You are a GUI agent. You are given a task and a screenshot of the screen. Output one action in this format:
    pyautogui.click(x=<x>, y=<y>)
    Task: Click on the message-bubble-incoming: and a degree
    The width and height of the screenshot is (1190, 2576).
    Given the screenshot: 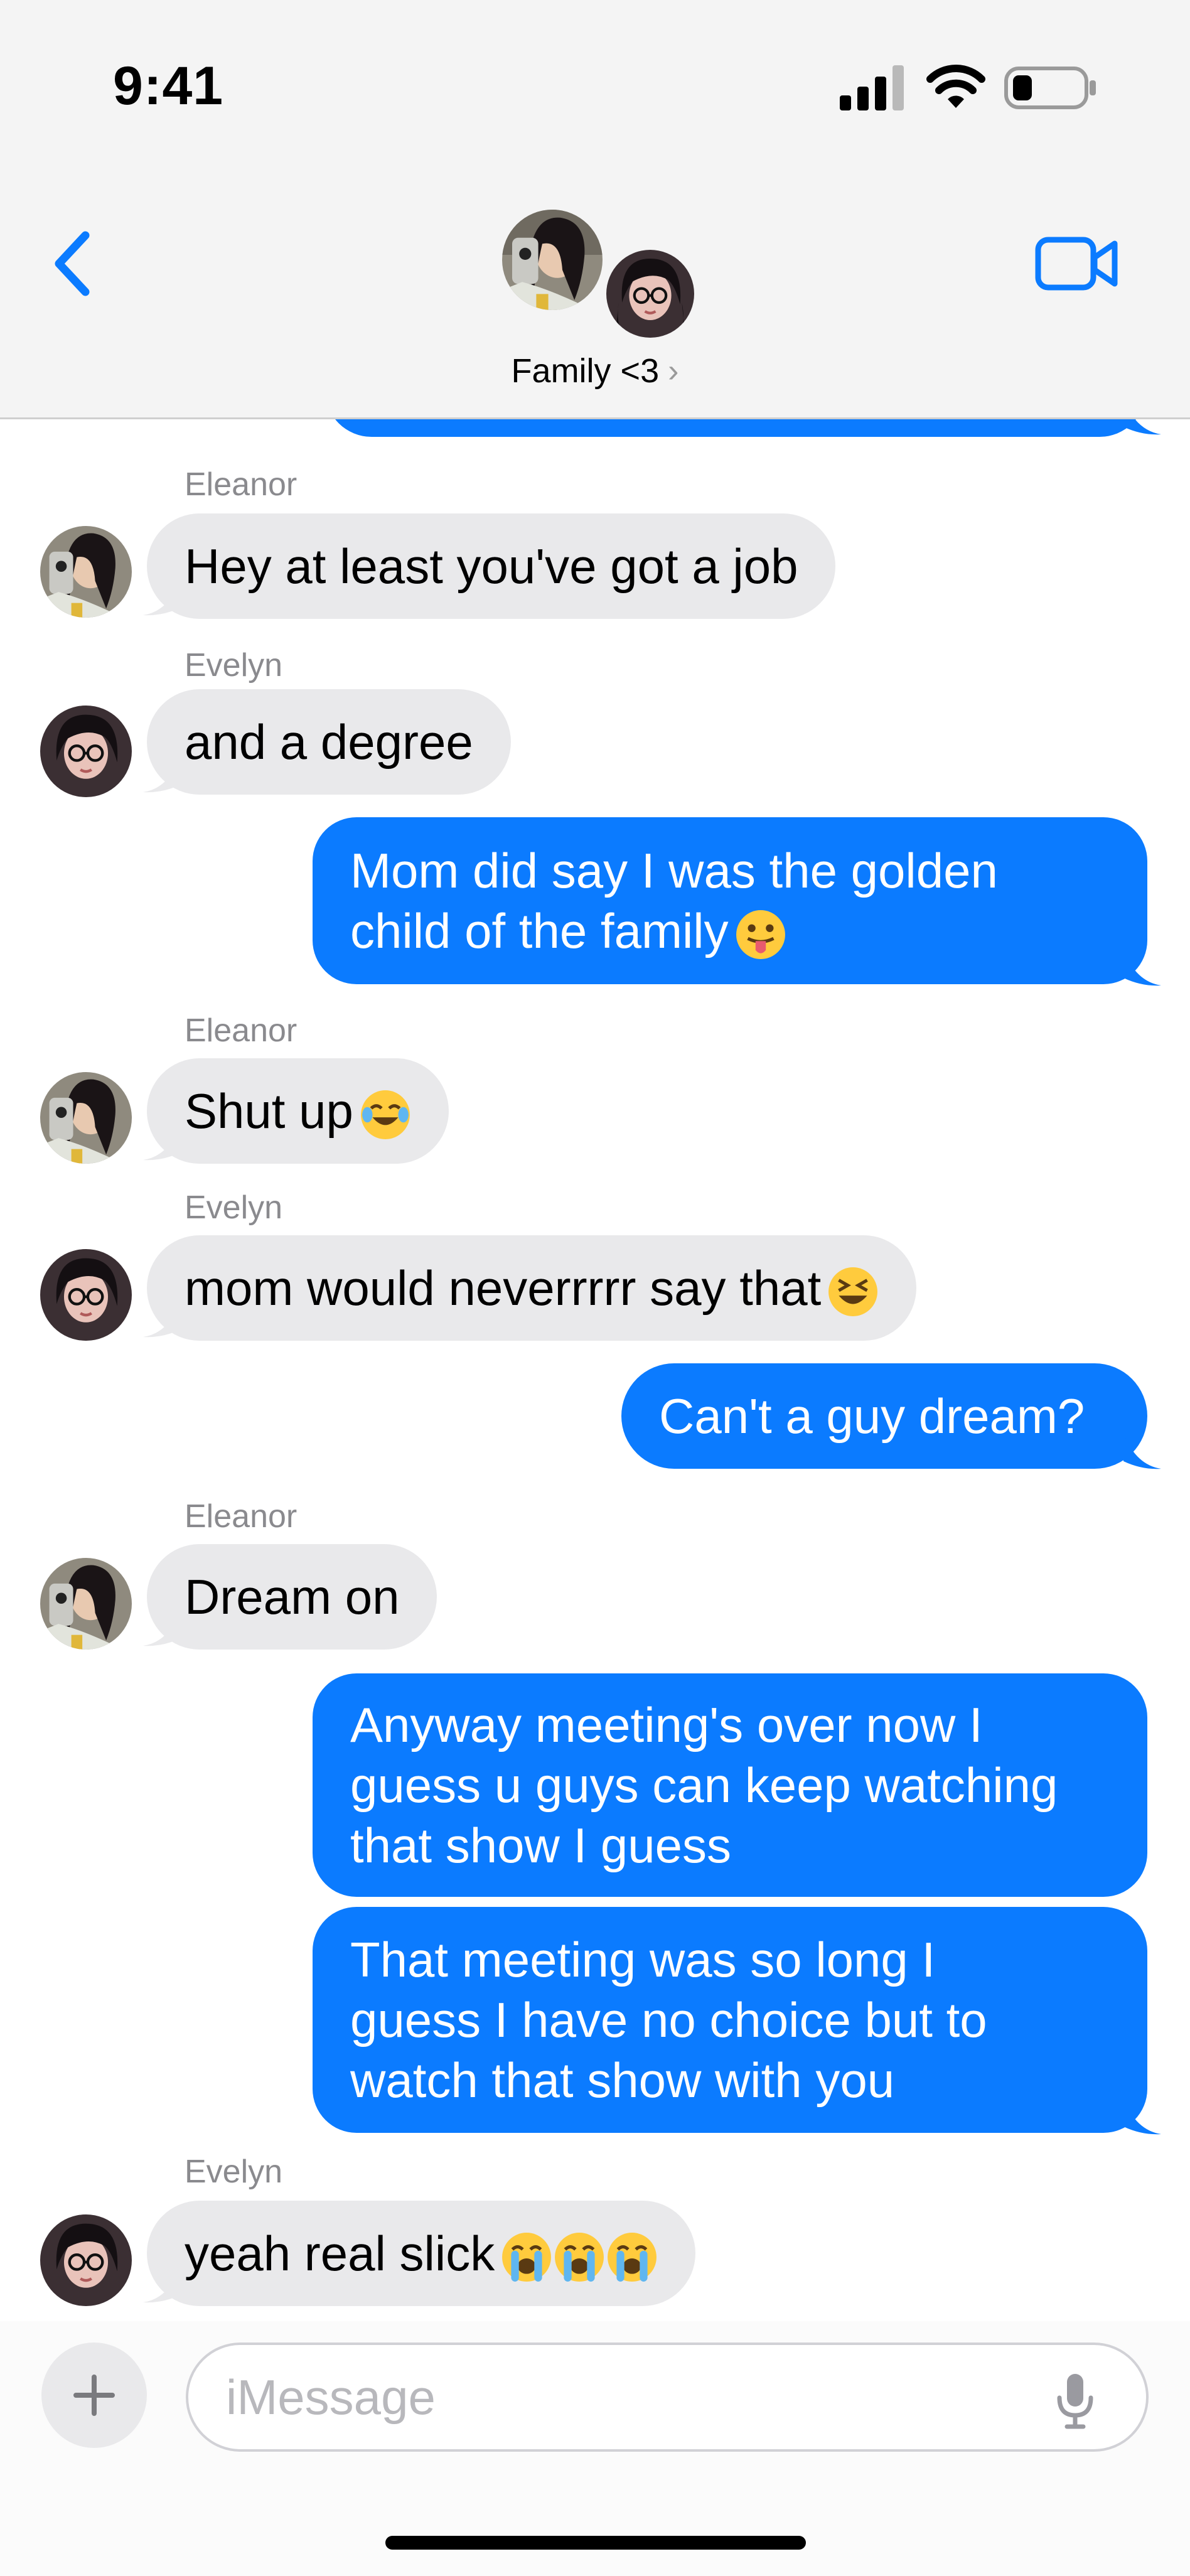 What is the action you would take?
    pyautogui.click(x=329, y=742)
    